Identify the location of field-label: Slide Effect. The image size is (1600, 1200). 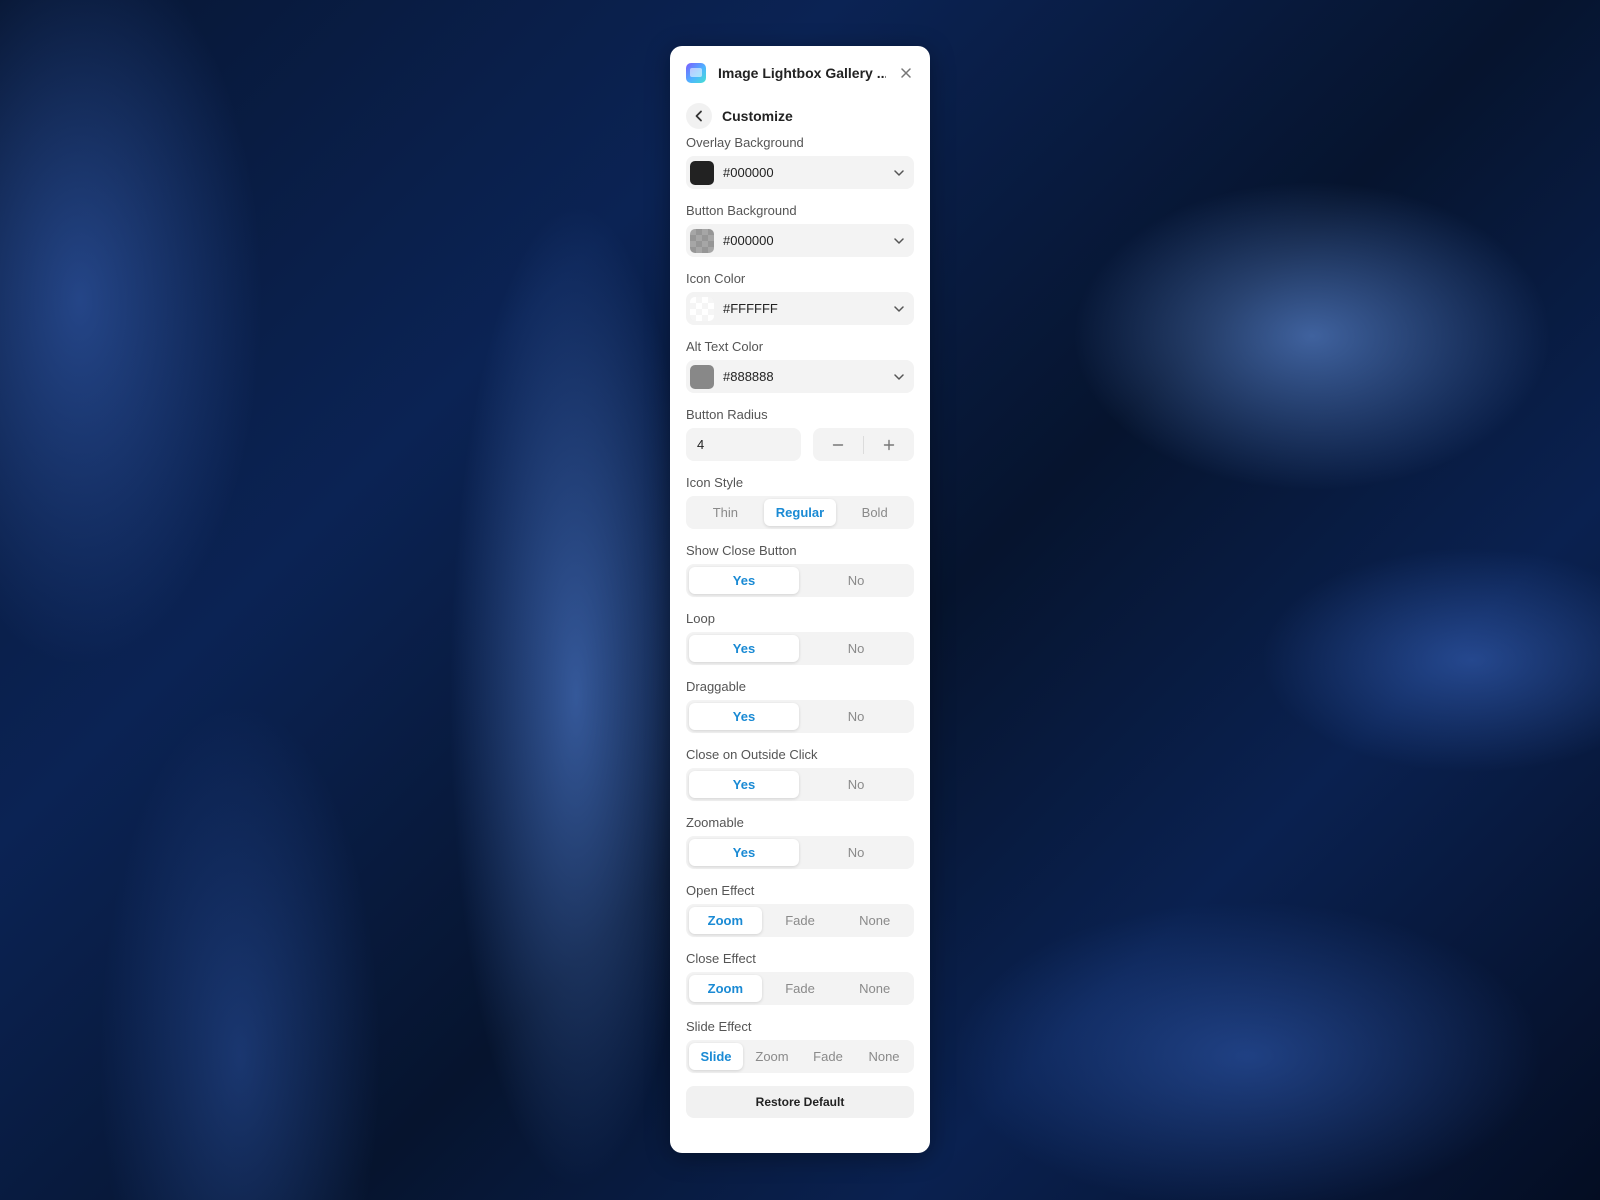
(719, 1026).